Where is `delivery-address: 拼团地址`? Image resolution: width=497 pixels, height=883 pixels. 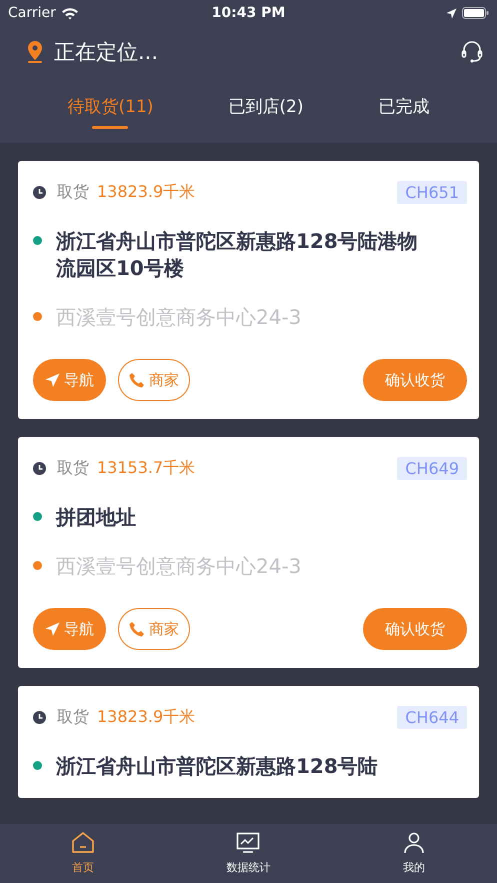
delivery-address: 拼团地址 is located at coordinates (96, 517).